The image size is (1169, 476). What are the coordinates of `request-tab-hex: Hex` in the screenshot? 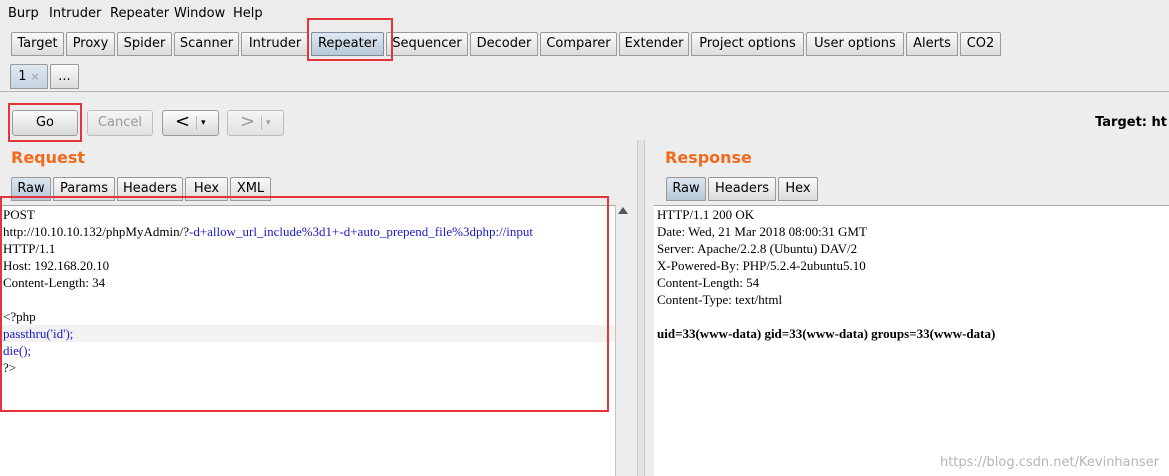 It's located at (206, 189).